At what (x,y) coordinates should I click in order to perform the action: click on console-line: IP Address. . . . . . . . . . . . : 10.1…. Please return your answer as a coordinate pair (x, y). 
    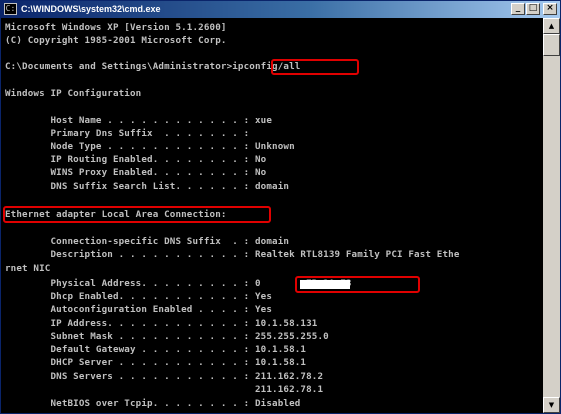
    Looking at the image, I should click on (161, 323).